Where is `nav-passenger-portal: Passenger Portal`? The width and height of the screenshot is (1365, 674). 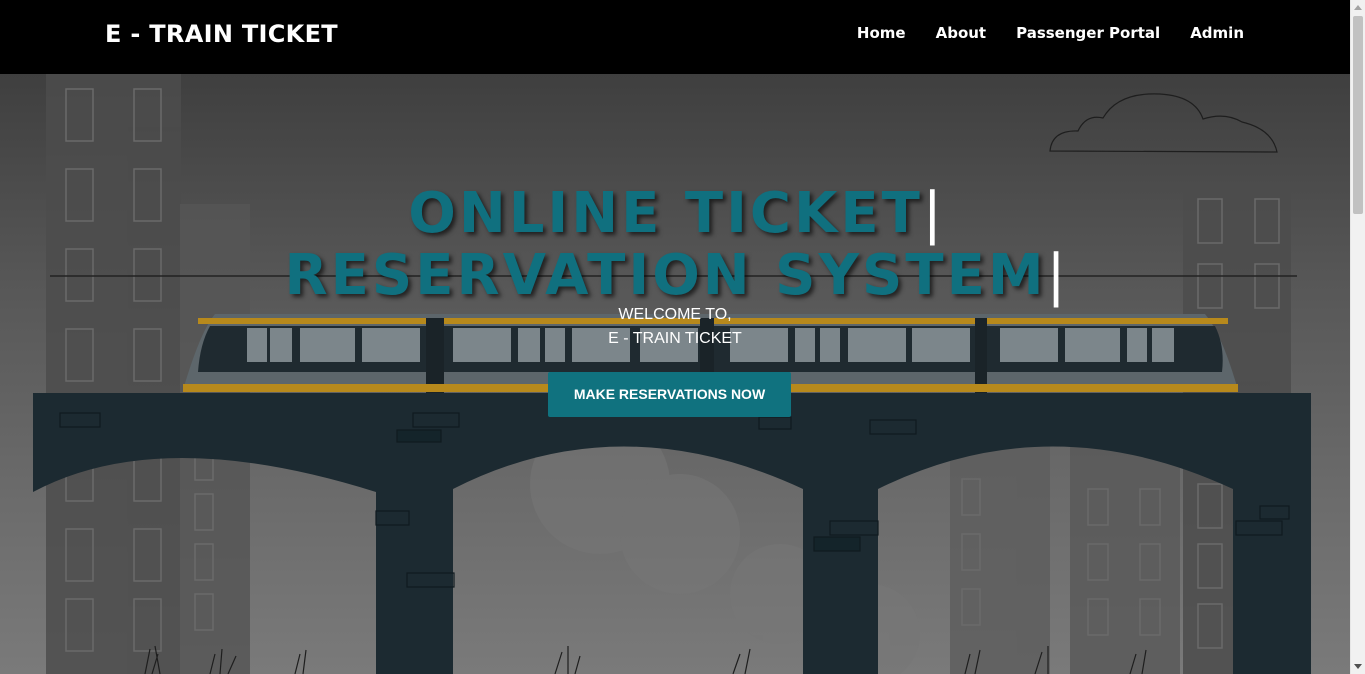
nav-passenger-portal: Passenger Portal is located at coordinates (1088, 33).